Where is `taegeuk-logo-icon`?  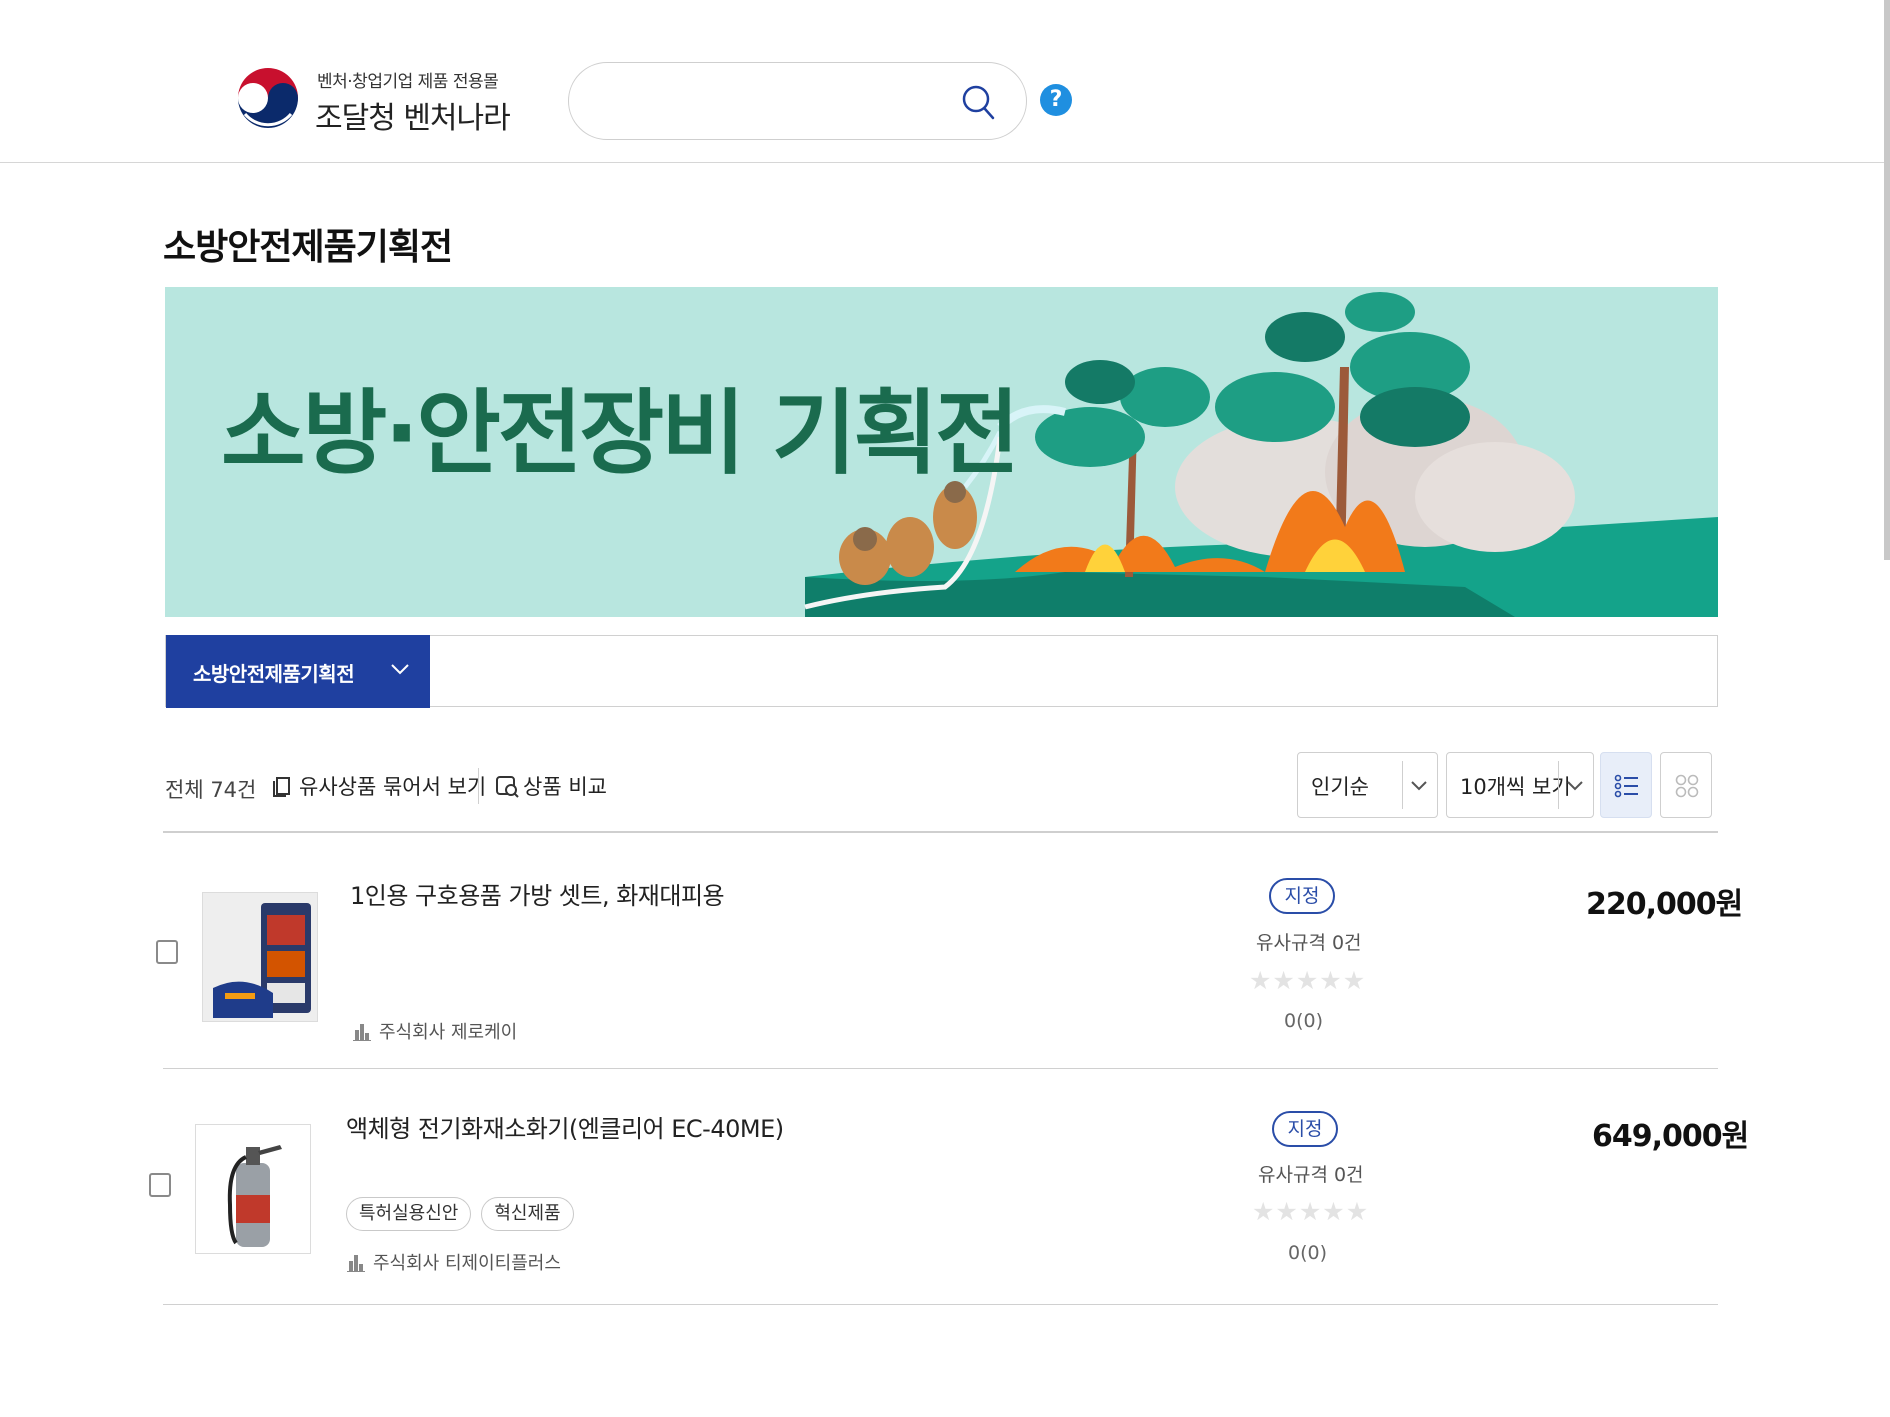
taegeuk-logo-icon is located at coordinates (268, 98).